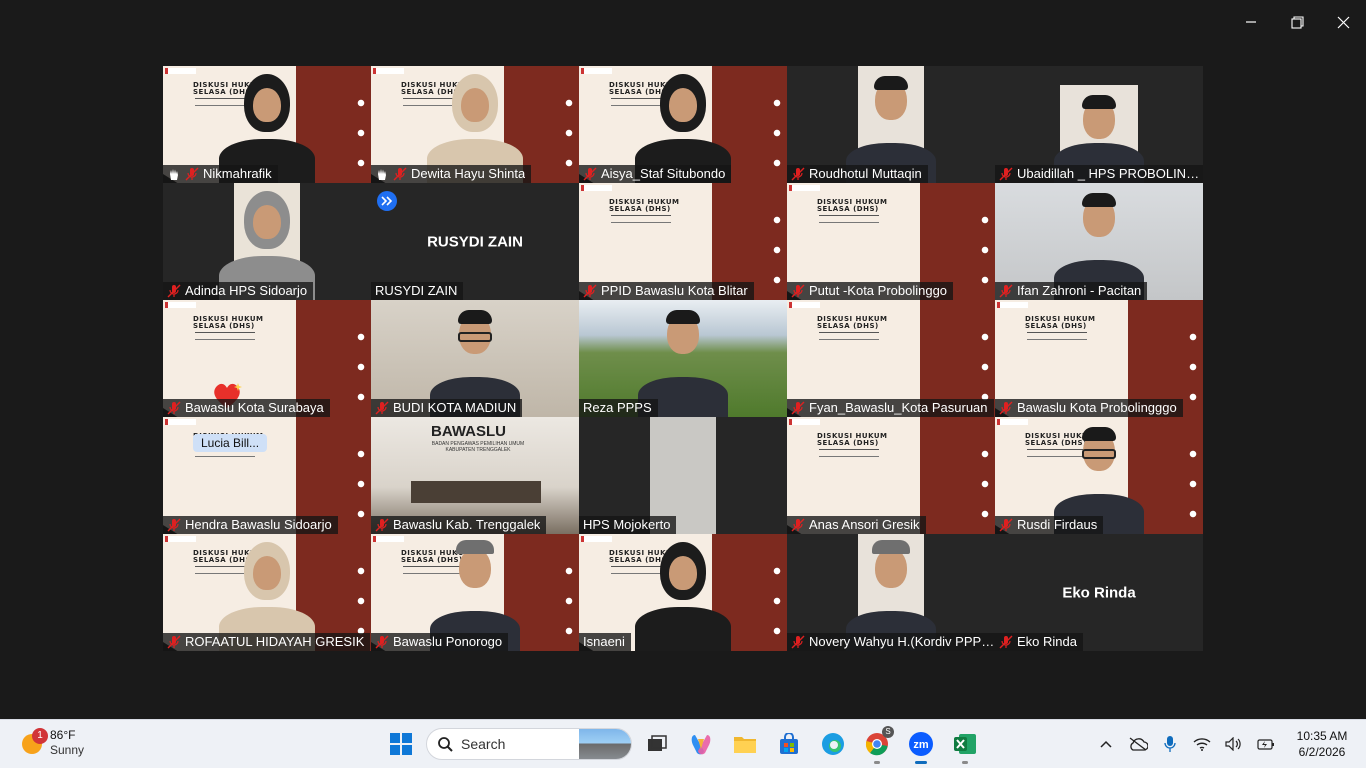 This screenshot has width=1366, height=768. Describe the element at coordinates (605, 744) in the screenshot. I see `search-highlight-image` at that location.